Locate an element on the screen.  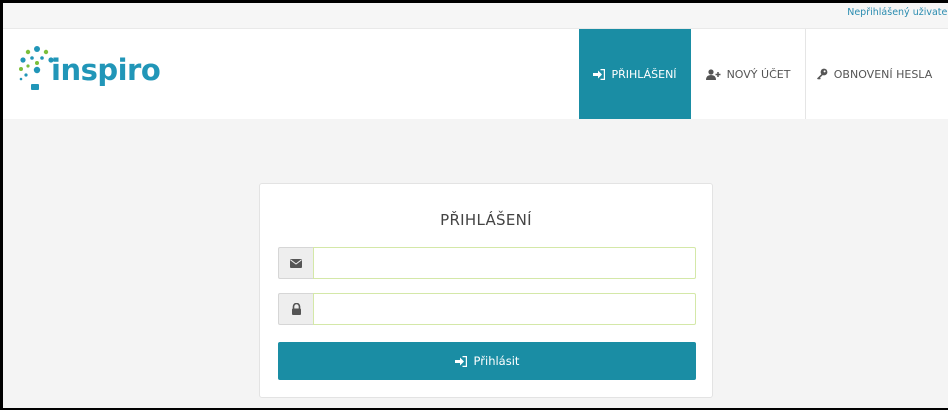
lock-icon is located at coordinates (296, 309).